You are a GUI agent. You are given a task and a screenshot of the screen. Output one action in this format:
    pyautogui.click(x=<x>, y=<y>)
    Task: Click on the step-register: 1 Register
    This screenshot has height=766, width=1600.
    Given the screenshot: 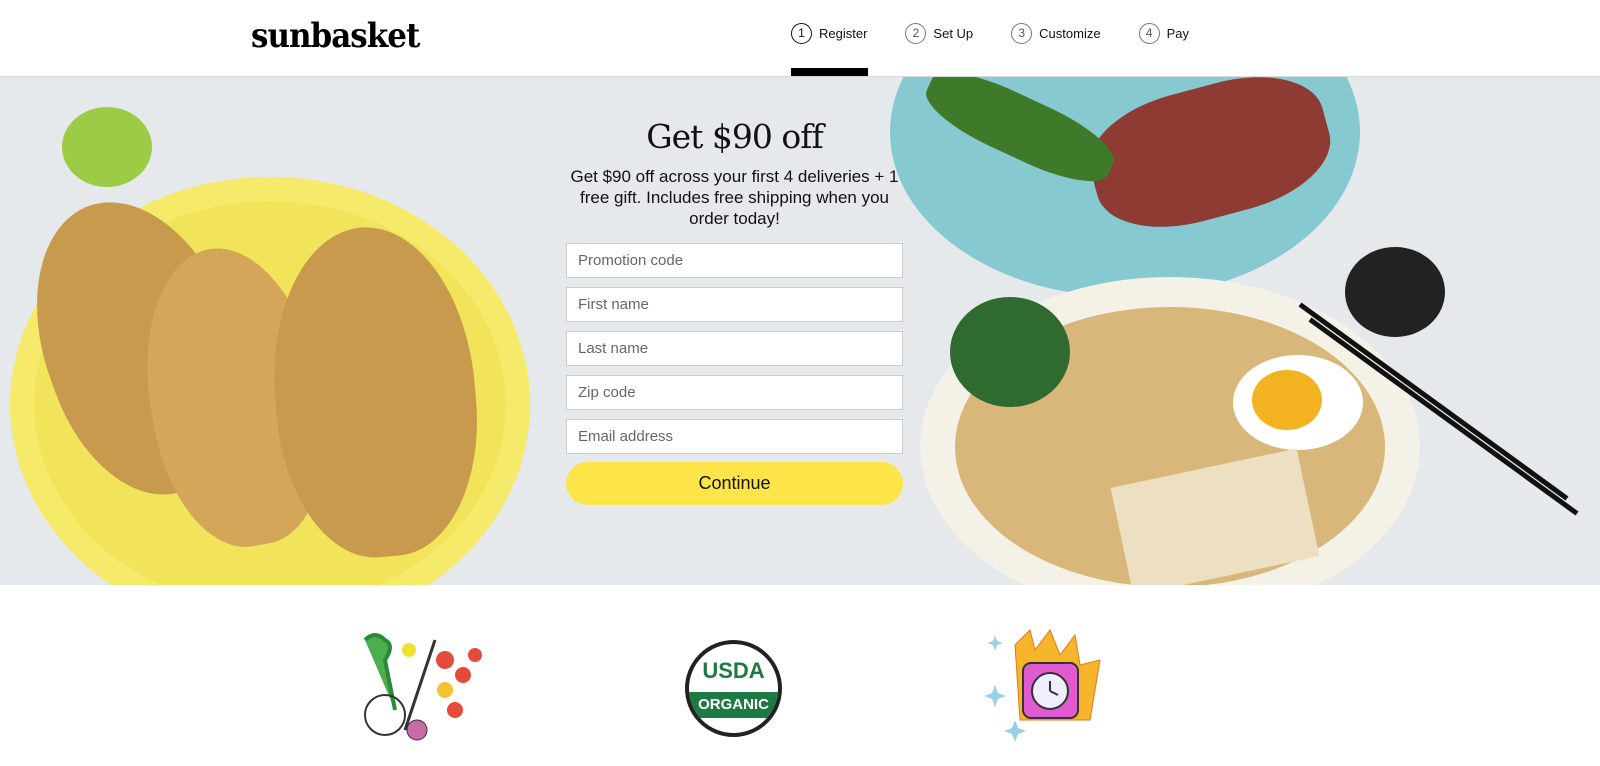 What is the action you would take?
    pyautogui.click(x=830, y=49)
    